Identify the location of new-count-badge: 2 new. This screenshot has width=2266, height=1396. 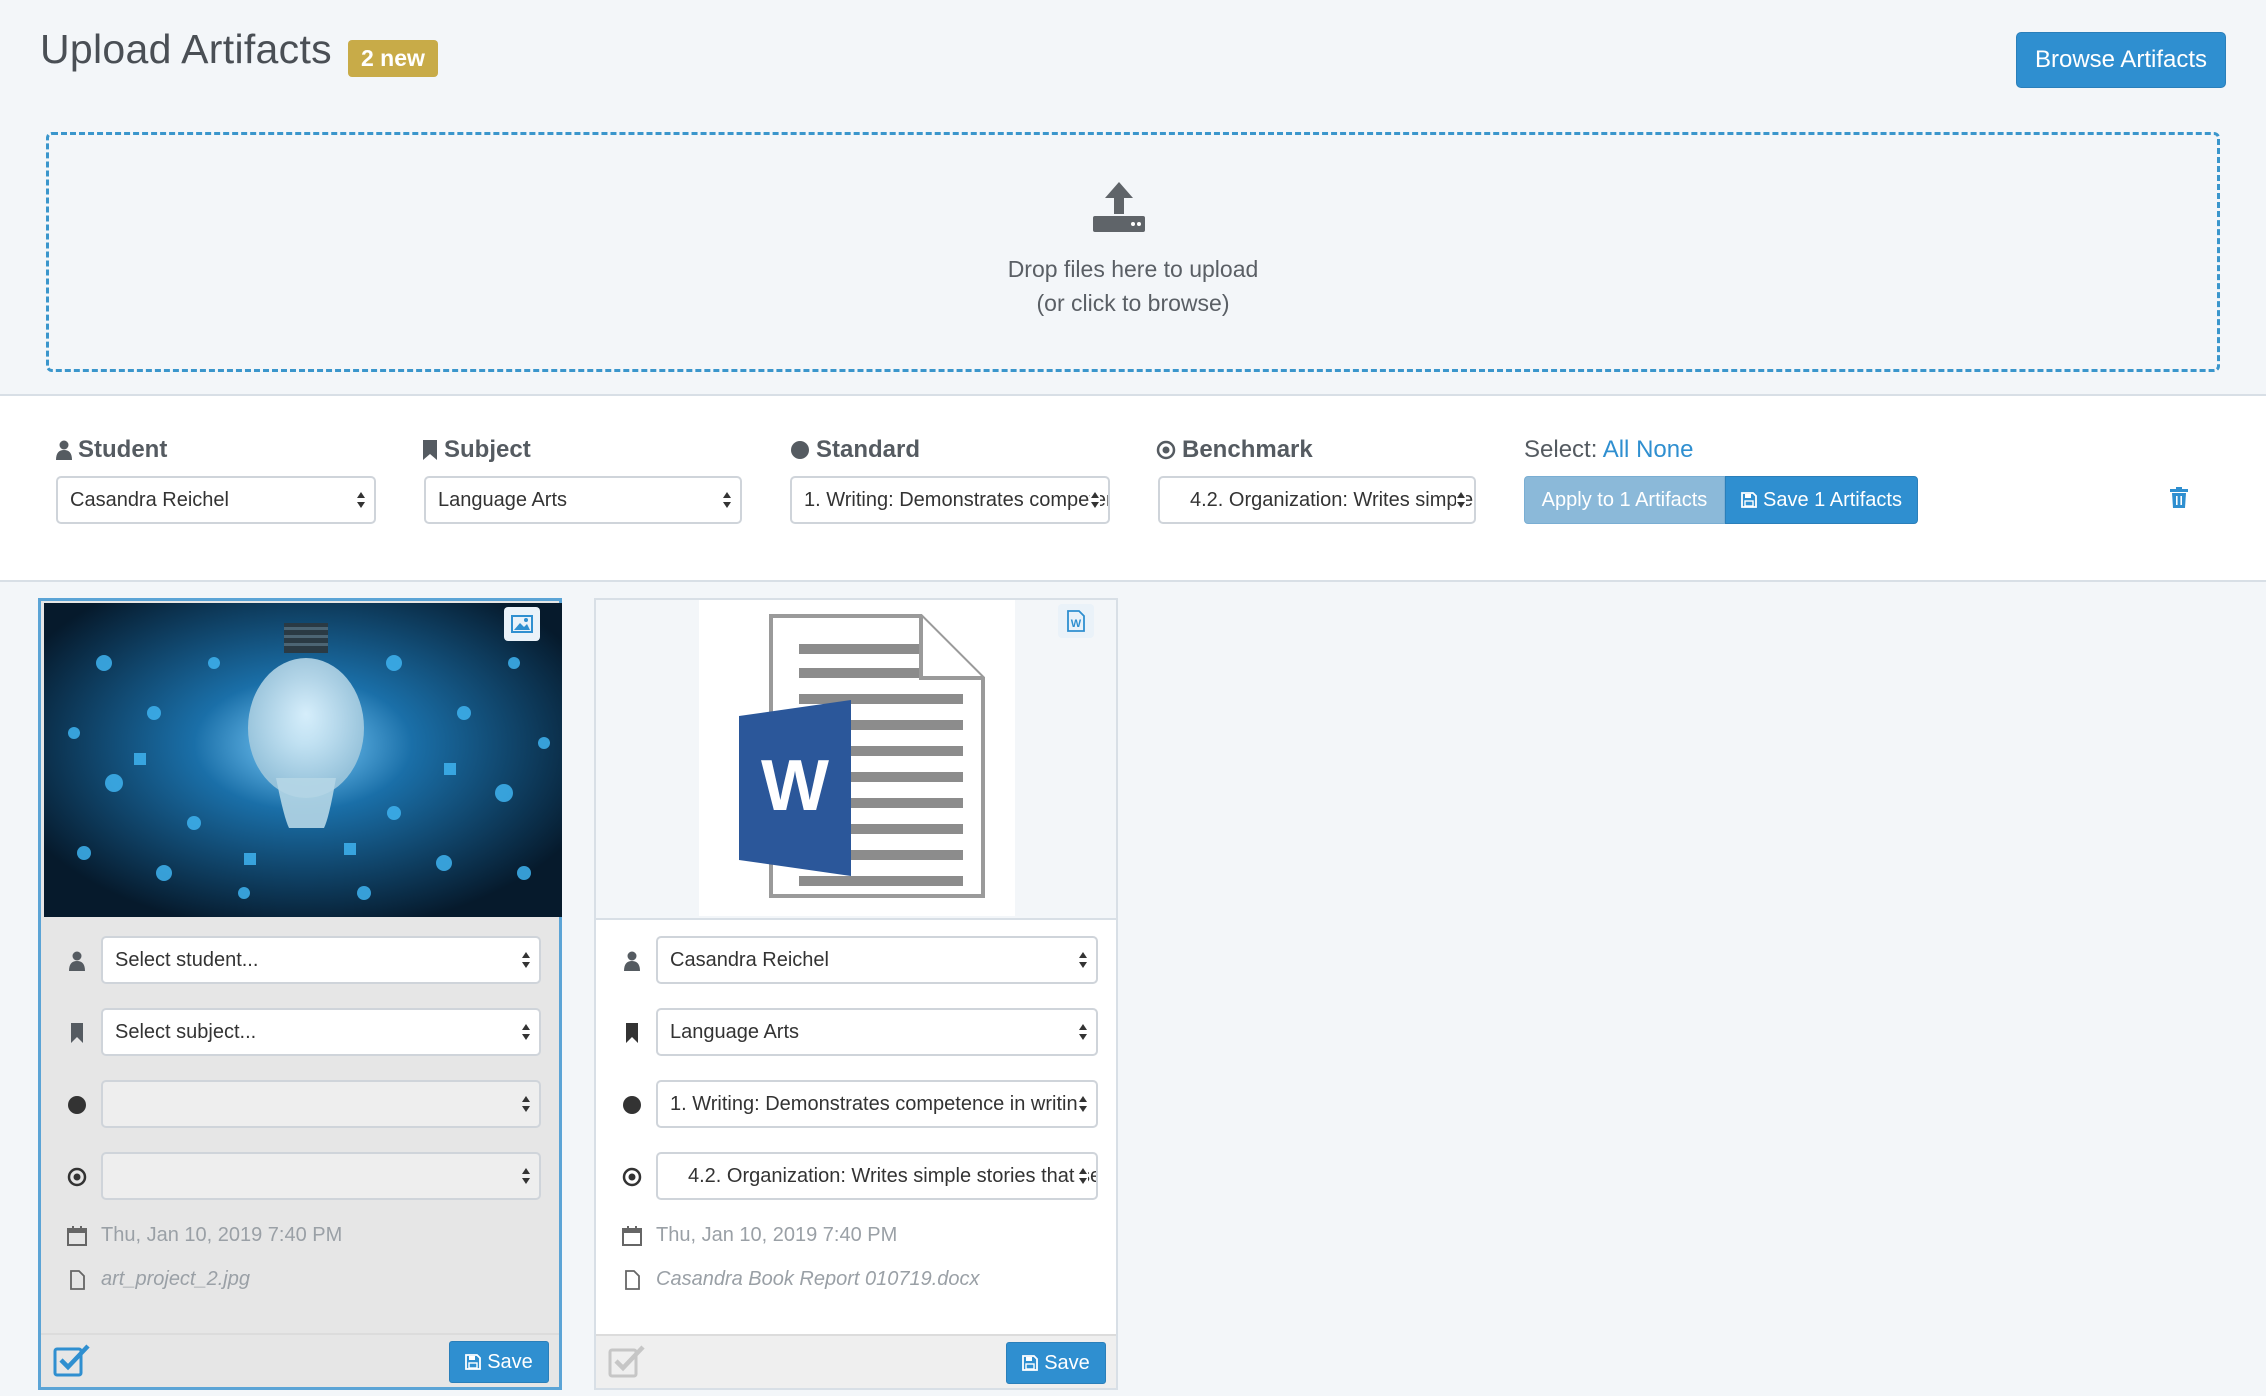
(393, 58).